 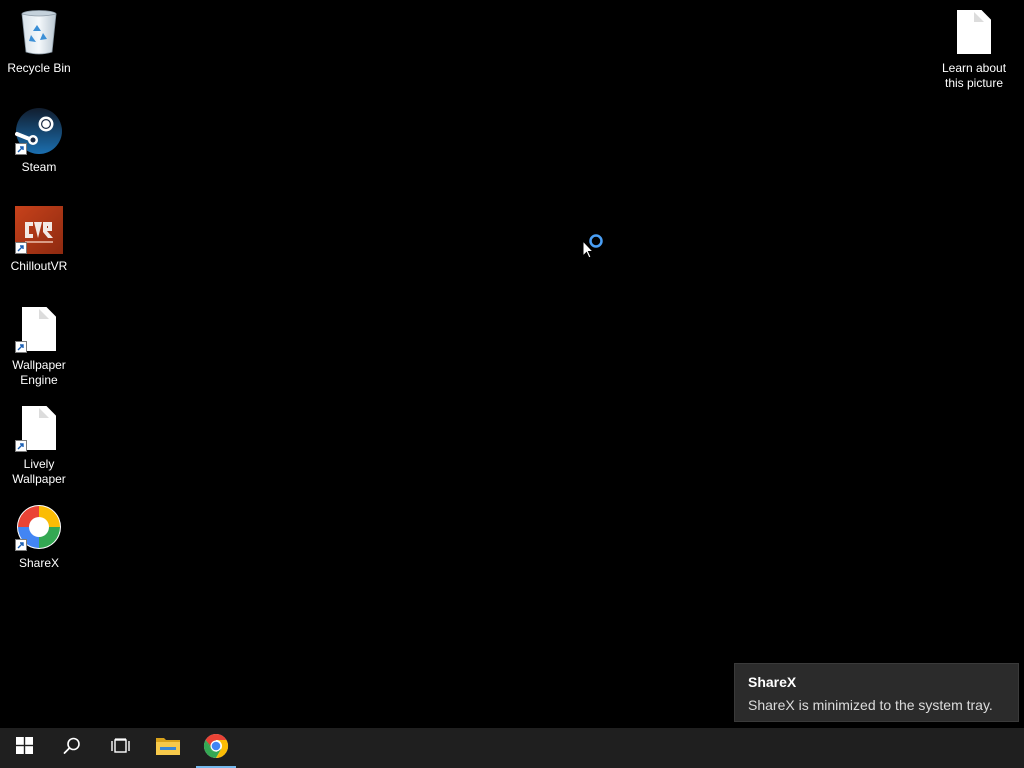 I want to click on desktop-icon-sharex: ShareX, so click(x=39, y=537).